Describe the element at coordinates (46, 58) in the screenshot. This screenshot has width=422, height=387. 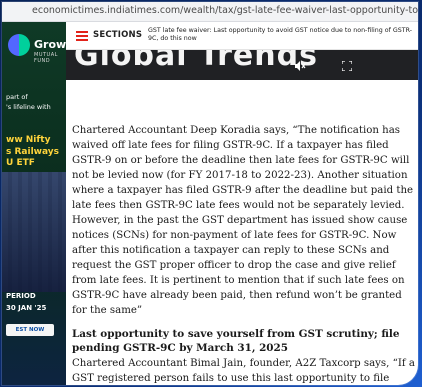
I see `ad-brand-sub: MUTUAL FUND` at that location.